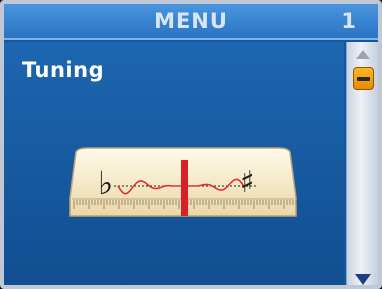 The image size is (382, 289). Describe the element at coordinates (184, 188) in the screenshot. I see `tuning-needle` at that location.